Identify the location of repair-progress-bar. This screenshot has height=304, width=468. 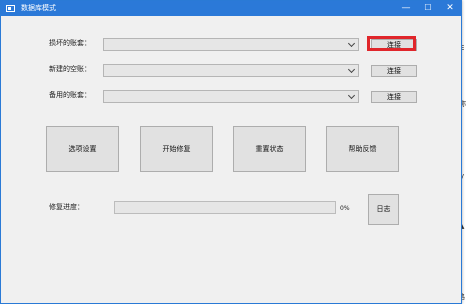
(225, 207).